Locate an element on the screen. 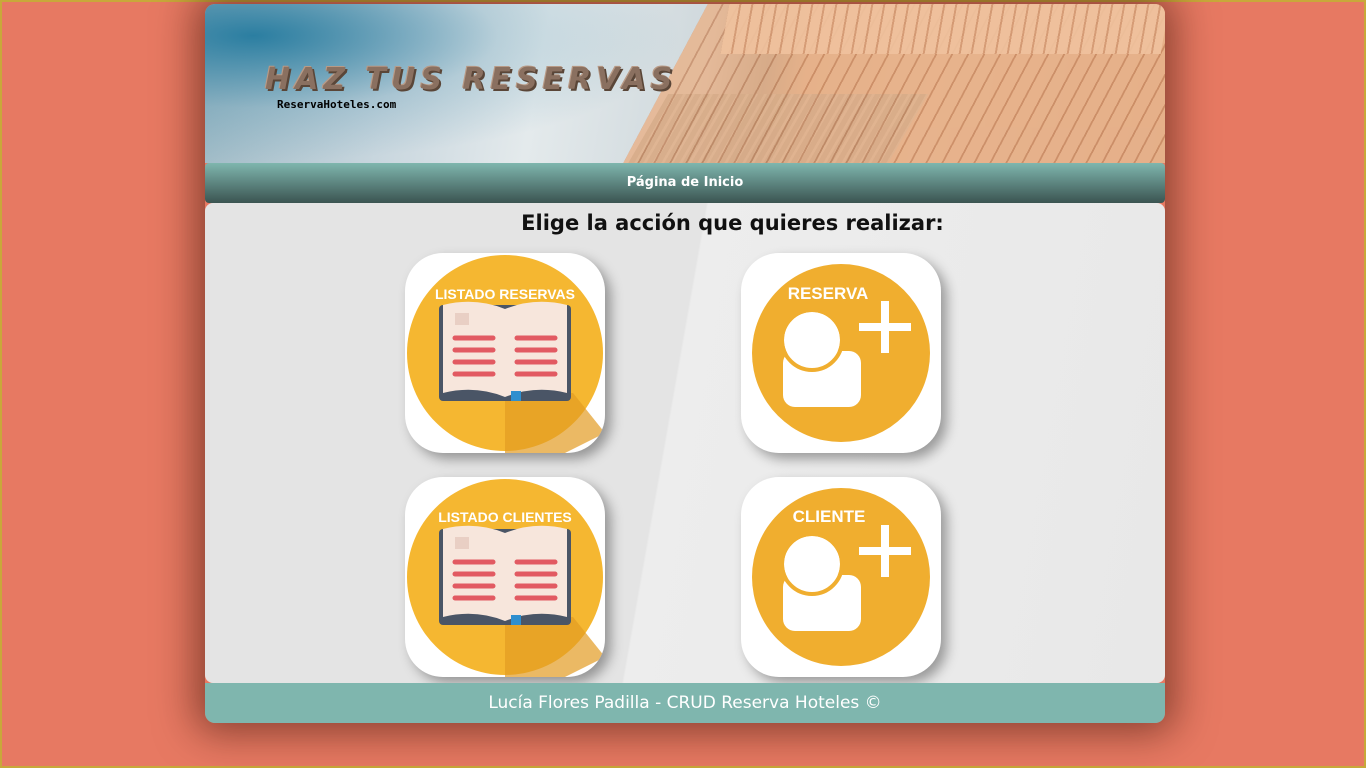  nav-bar: Página de Inicio is located at coordinates (685, 183).